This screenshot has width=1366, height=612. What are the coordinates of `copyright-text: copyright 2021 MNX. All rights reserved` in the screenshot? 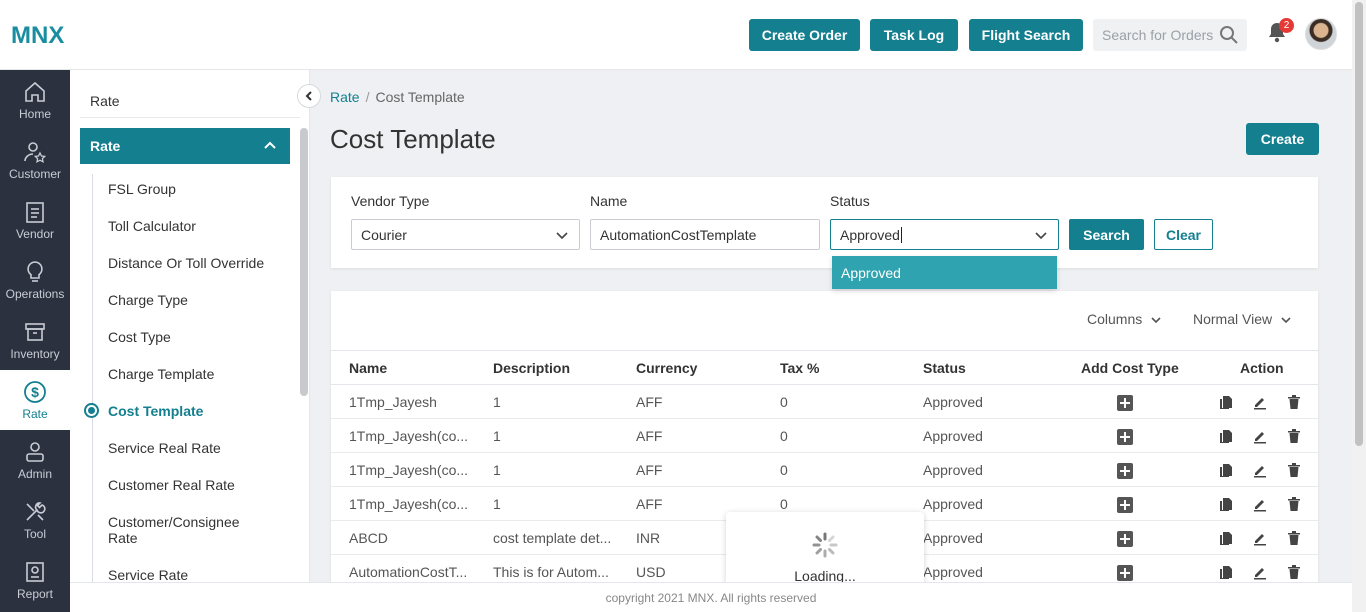 It's located at (711, 597).